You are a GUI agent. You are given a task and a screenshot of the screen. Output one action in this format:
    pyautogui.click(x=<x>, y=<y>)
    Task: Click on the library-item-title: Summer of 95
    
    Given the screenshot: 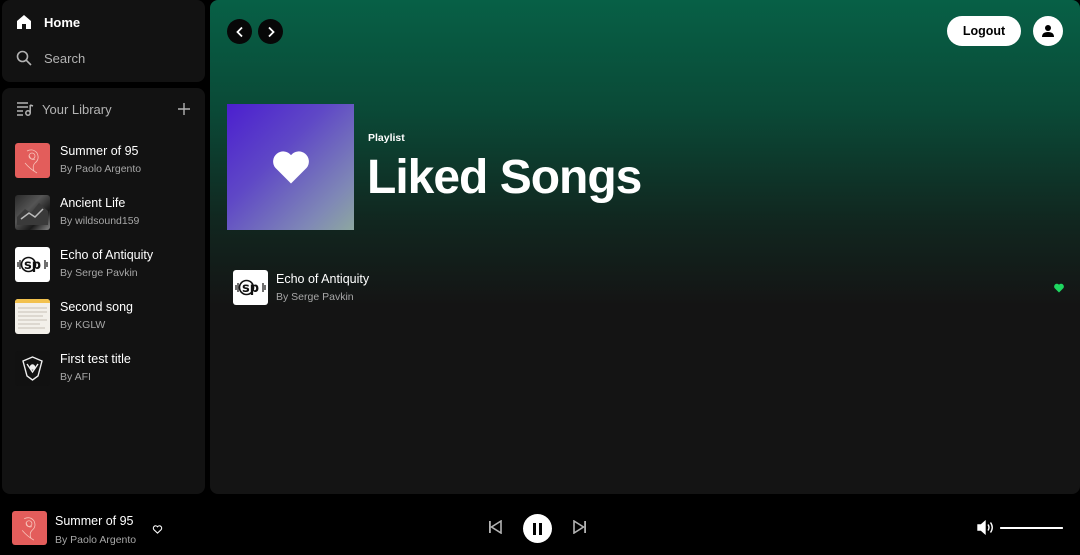 What is the action you would take?
    pyautogui.click(x=99, y=151)
    